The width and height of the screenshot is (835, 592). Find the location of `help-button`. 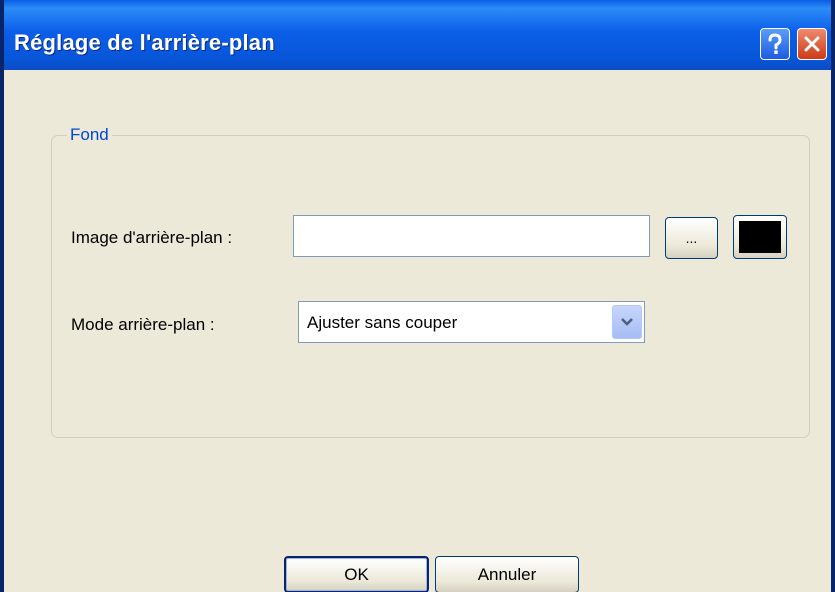

help-button is located at coordinates (775, 44).